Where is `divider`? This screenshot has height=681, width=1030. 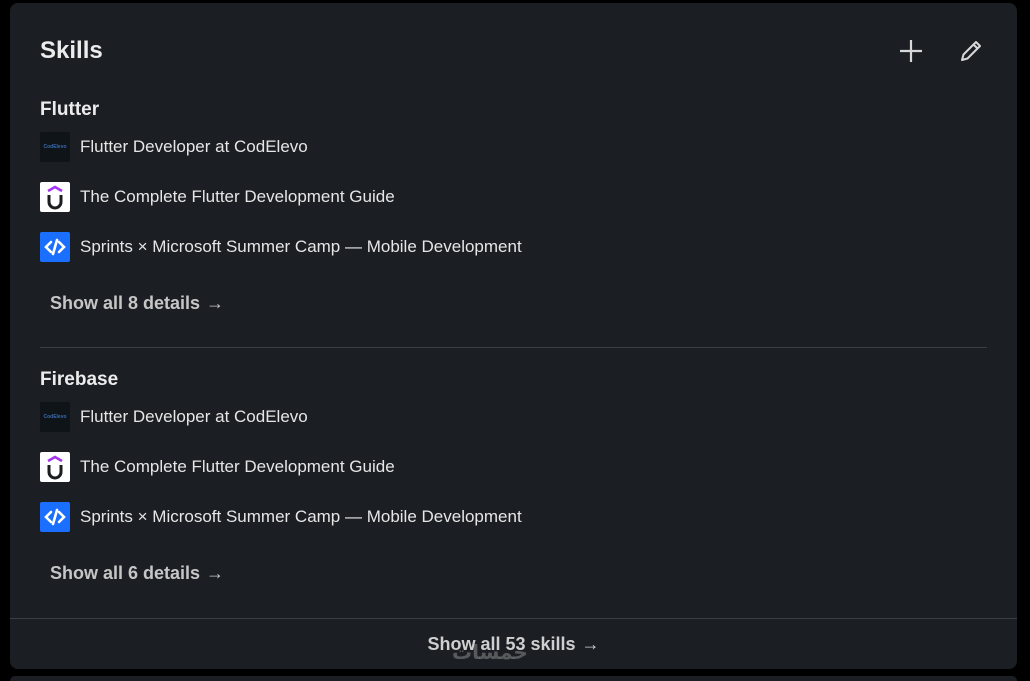
divider is located at coordinates (513, 347).